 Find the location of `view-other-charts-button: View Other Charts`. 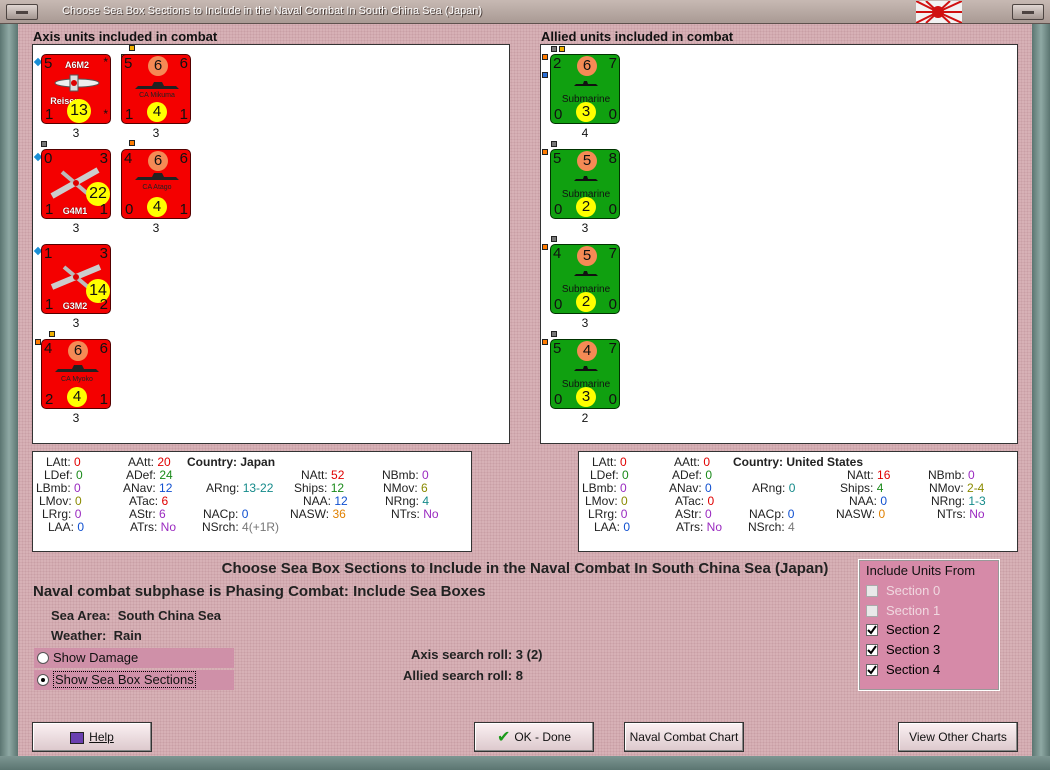

view-other-charts-button: View Other Charts is located at coordinates (958, 737).